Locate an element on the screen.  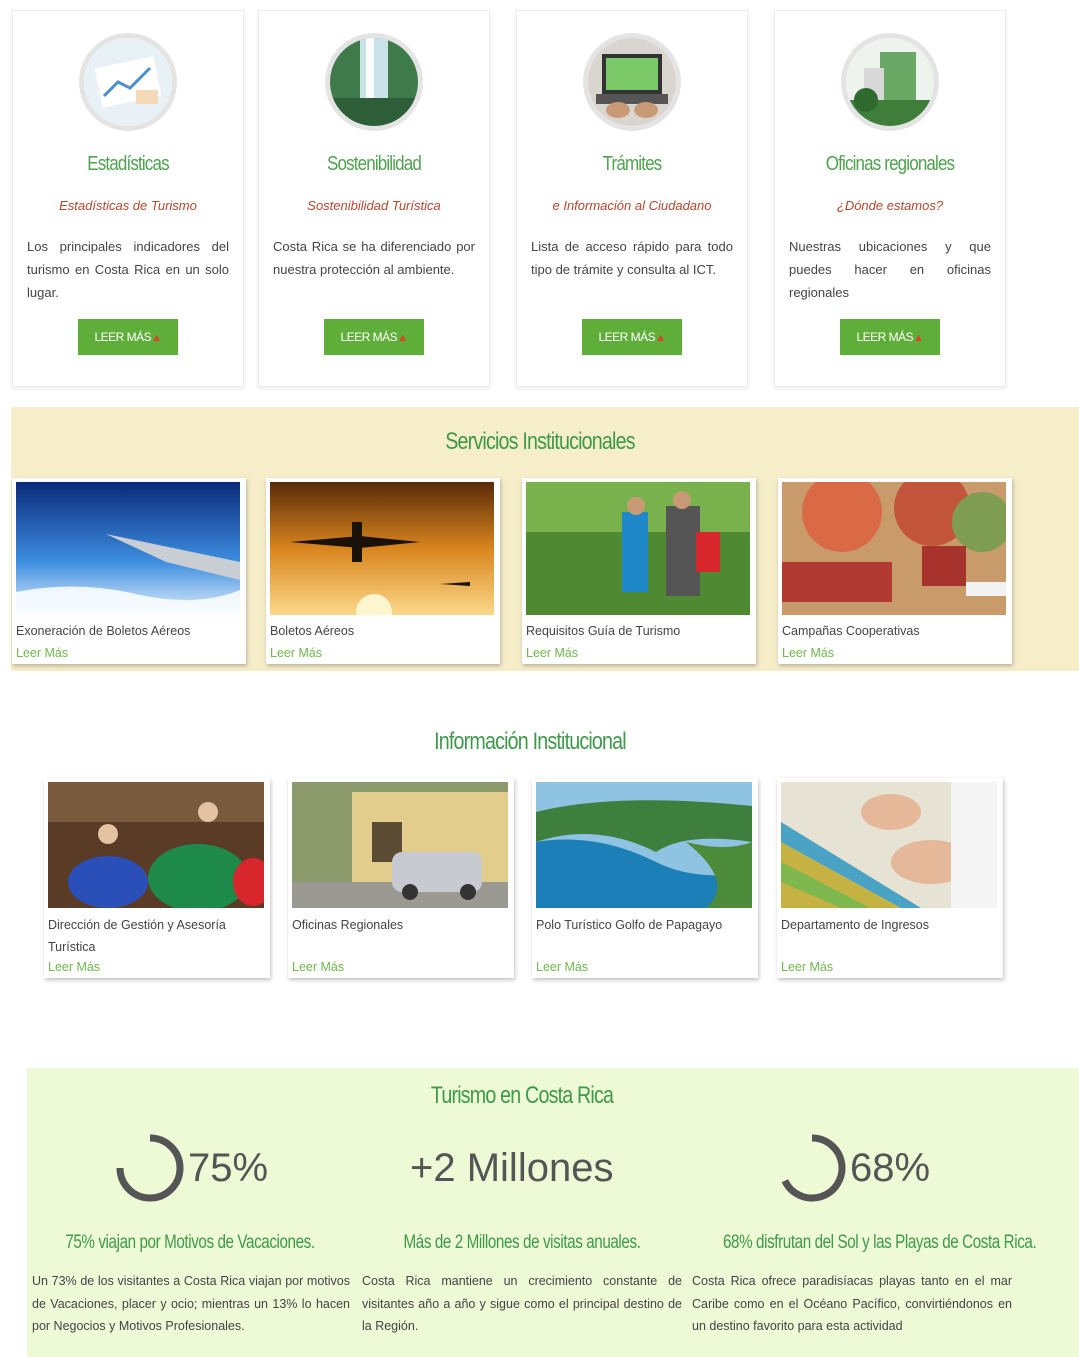
stat-heading: 75% viajan por Motivos de Vacaciones. is located at coordinates (190, 1242).